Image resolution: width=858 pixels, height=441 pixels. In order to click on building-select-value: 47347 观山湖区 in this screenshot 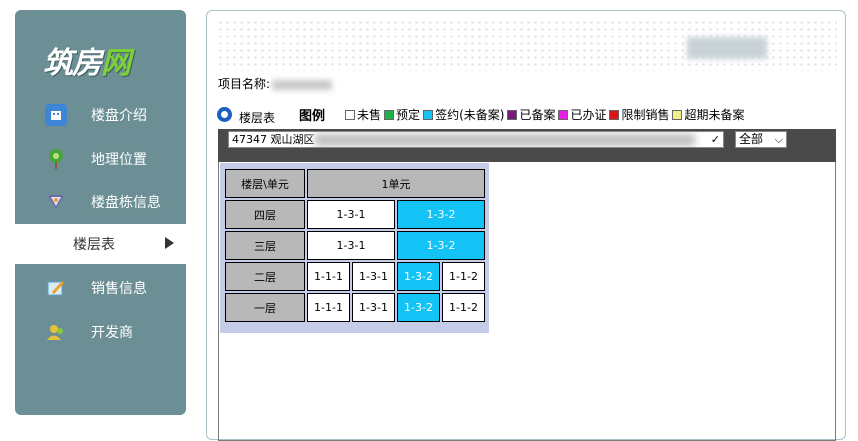, I will do `click(273, 139)`.